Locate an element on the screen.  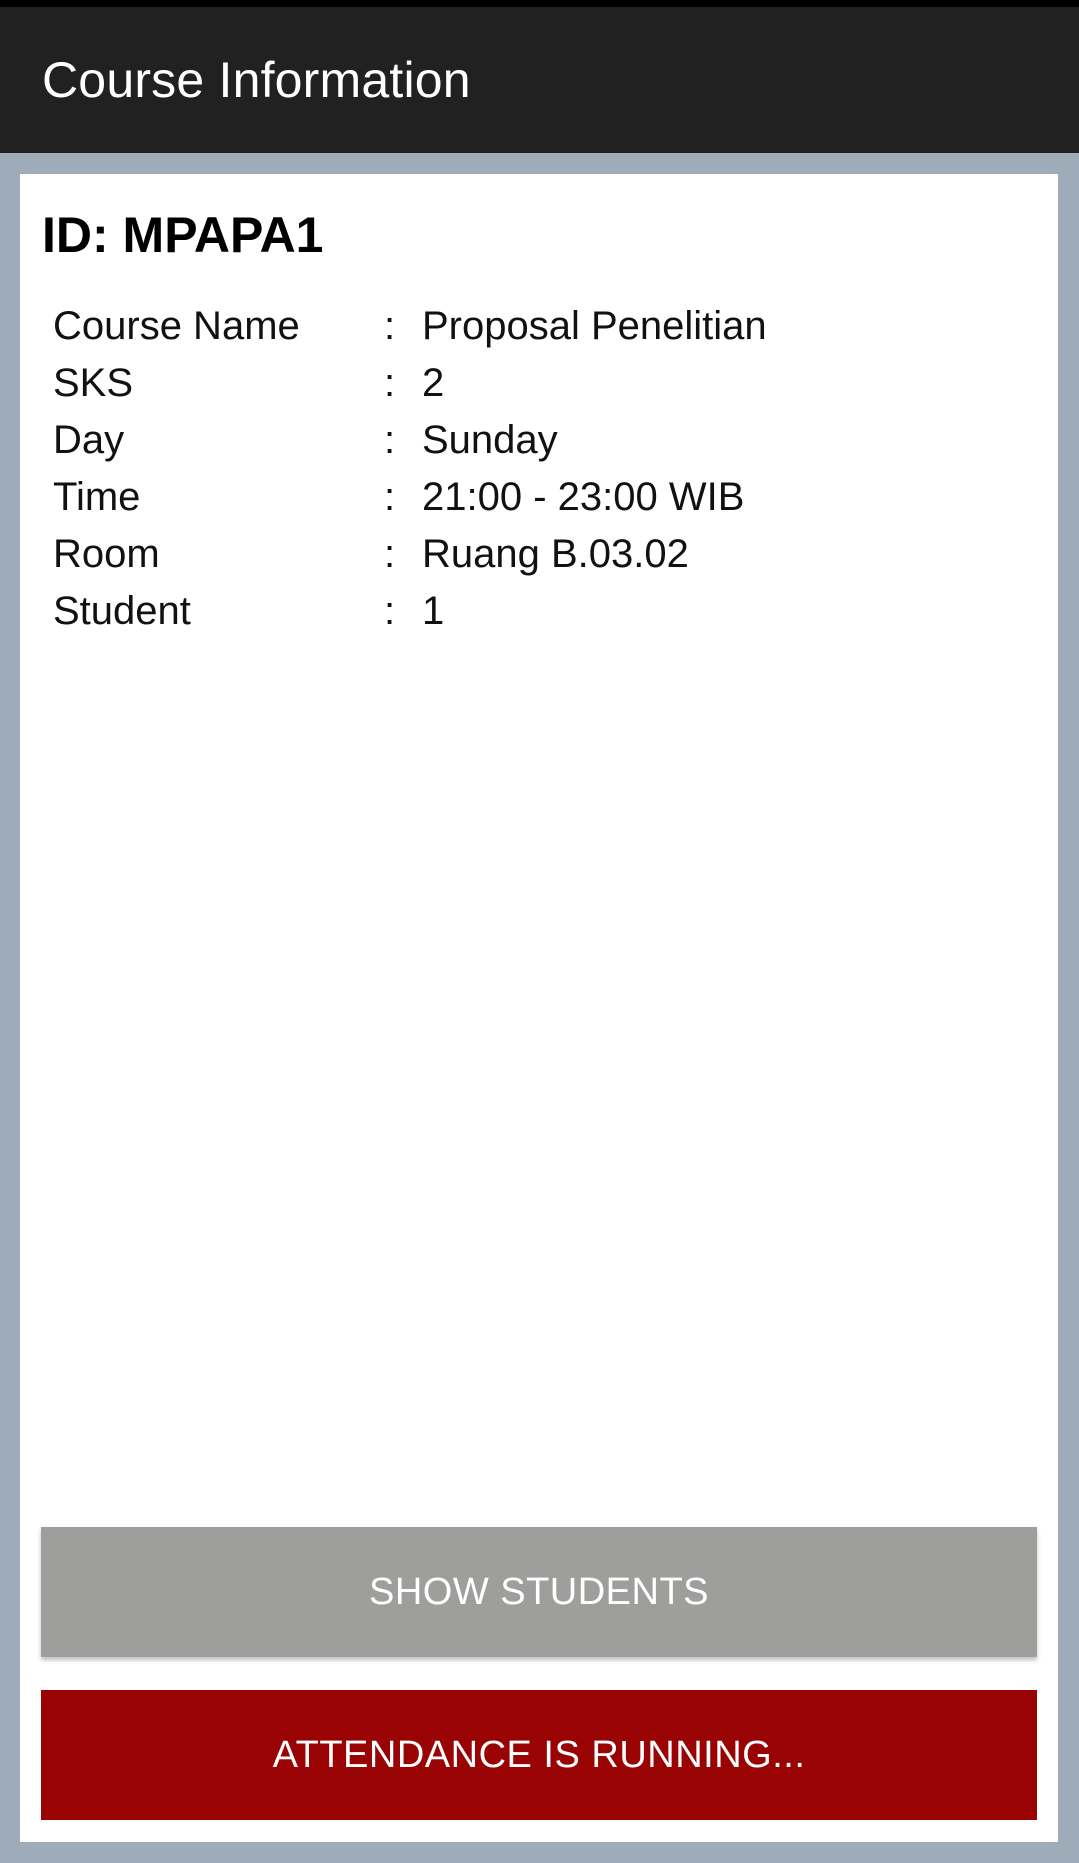
info-label: Course Name is located at coordinates (176, 326).